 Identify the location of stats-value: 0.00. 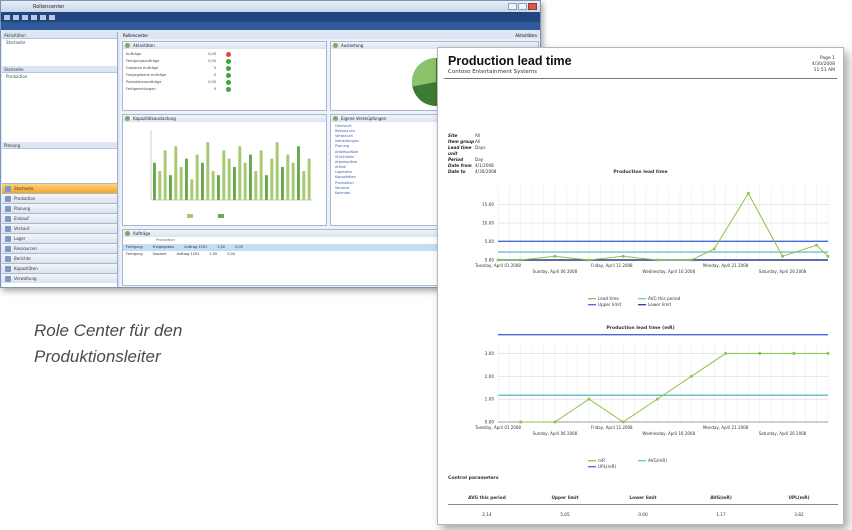
(643, 515).